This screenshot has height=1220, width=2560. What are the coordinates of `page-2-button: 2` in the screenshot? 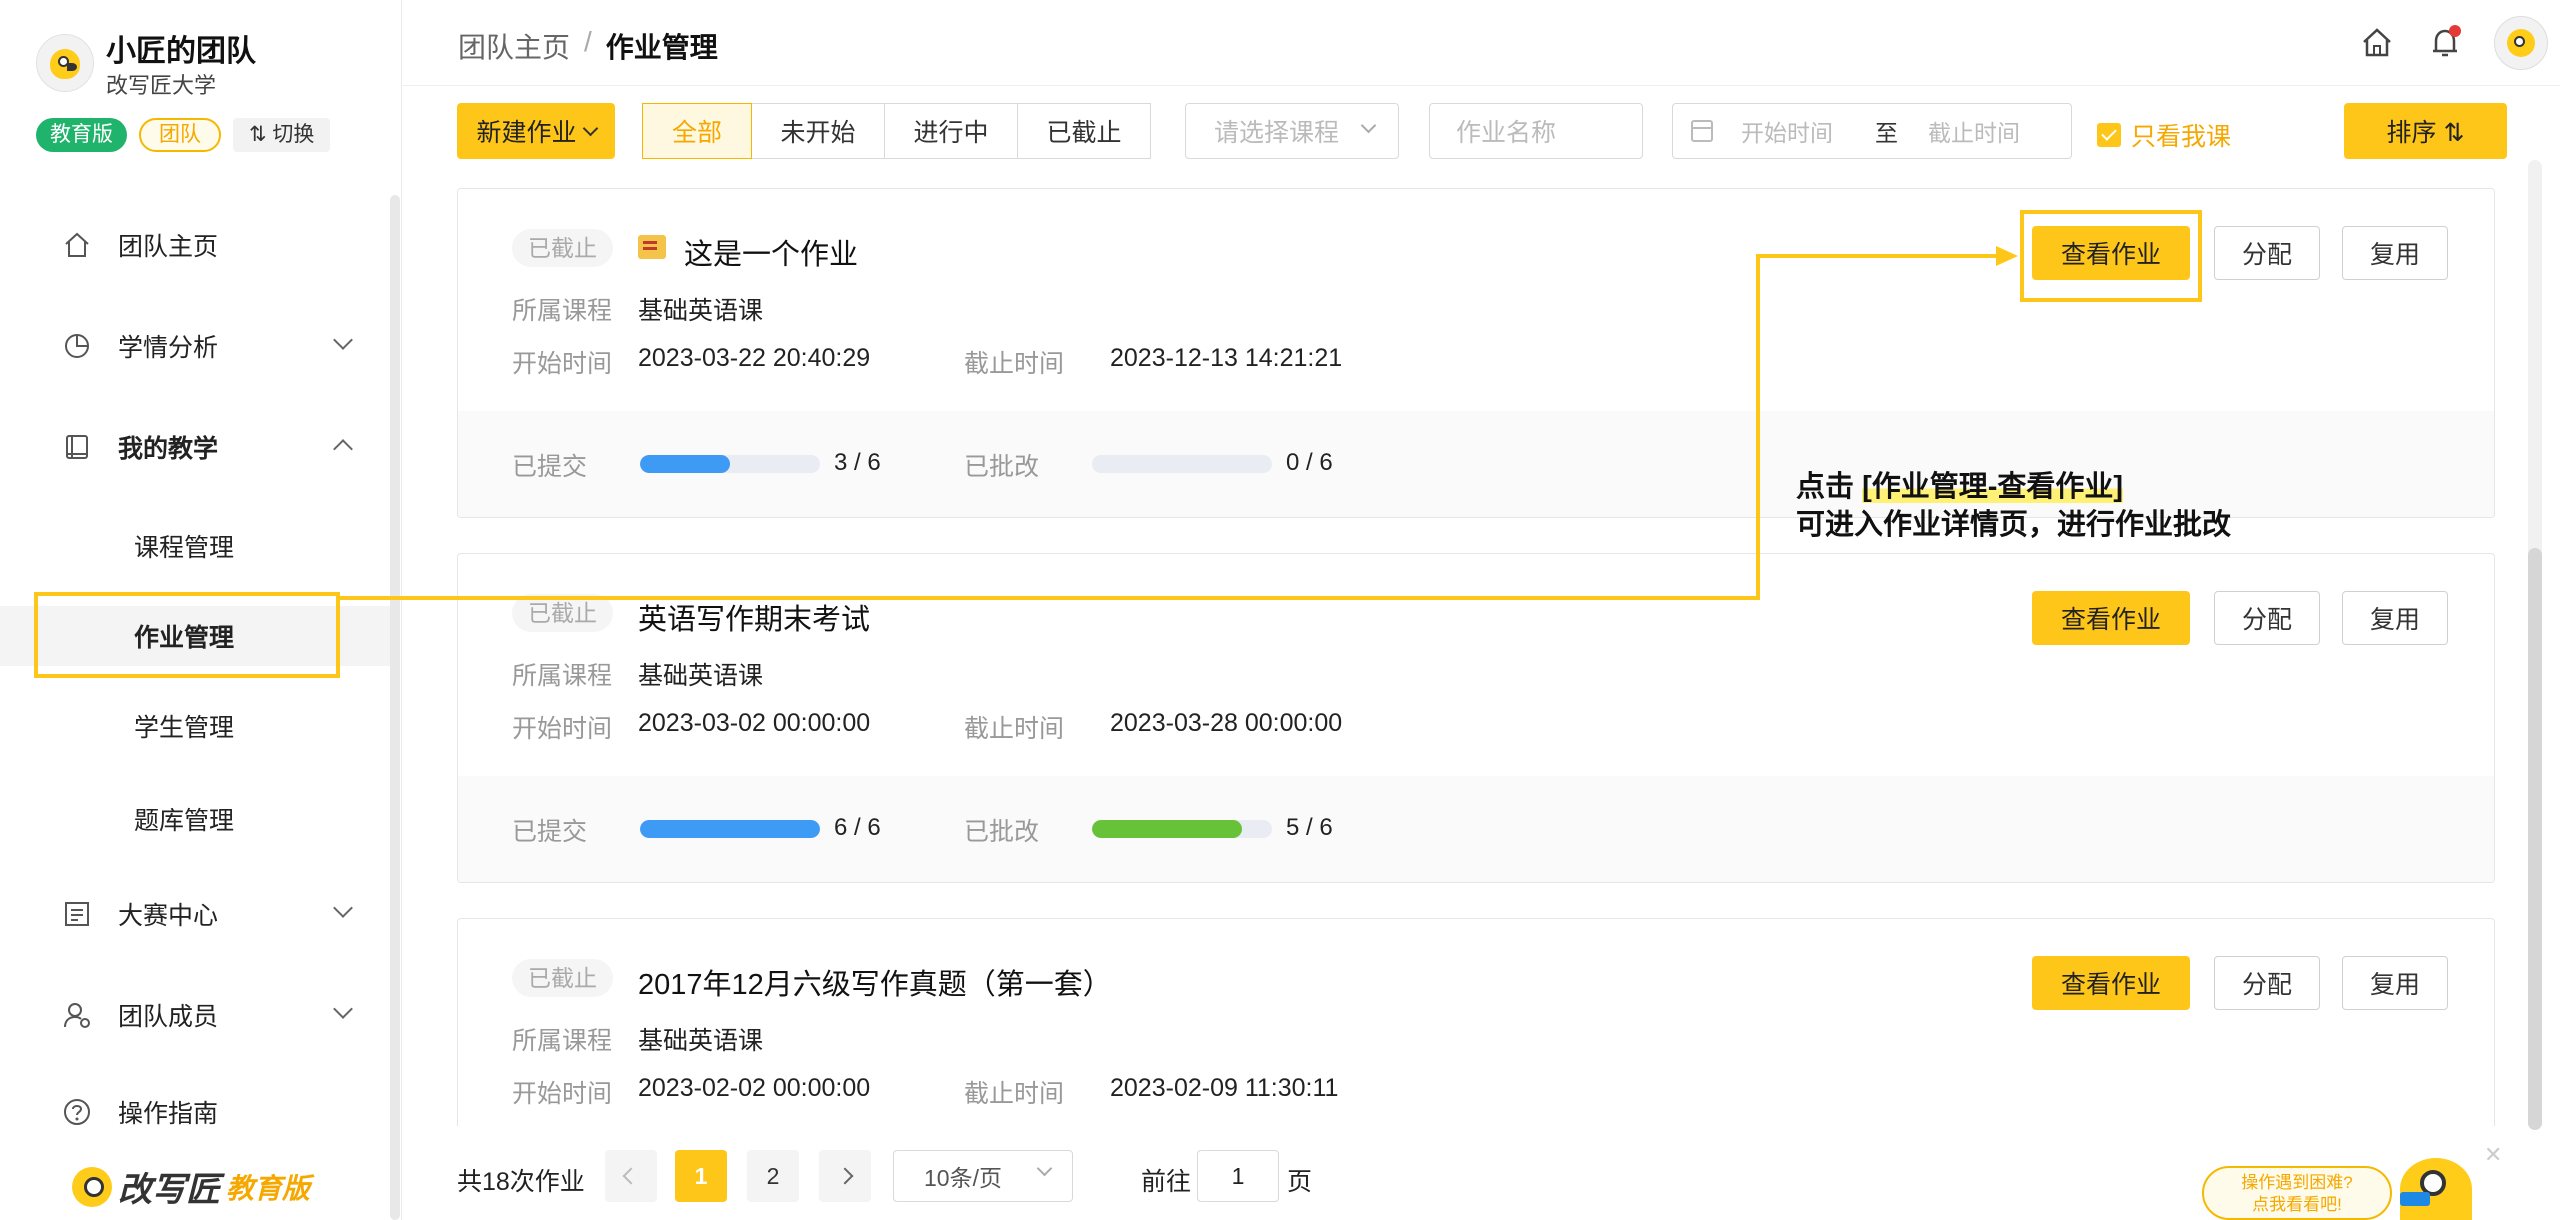 It's located at (773, 1176).